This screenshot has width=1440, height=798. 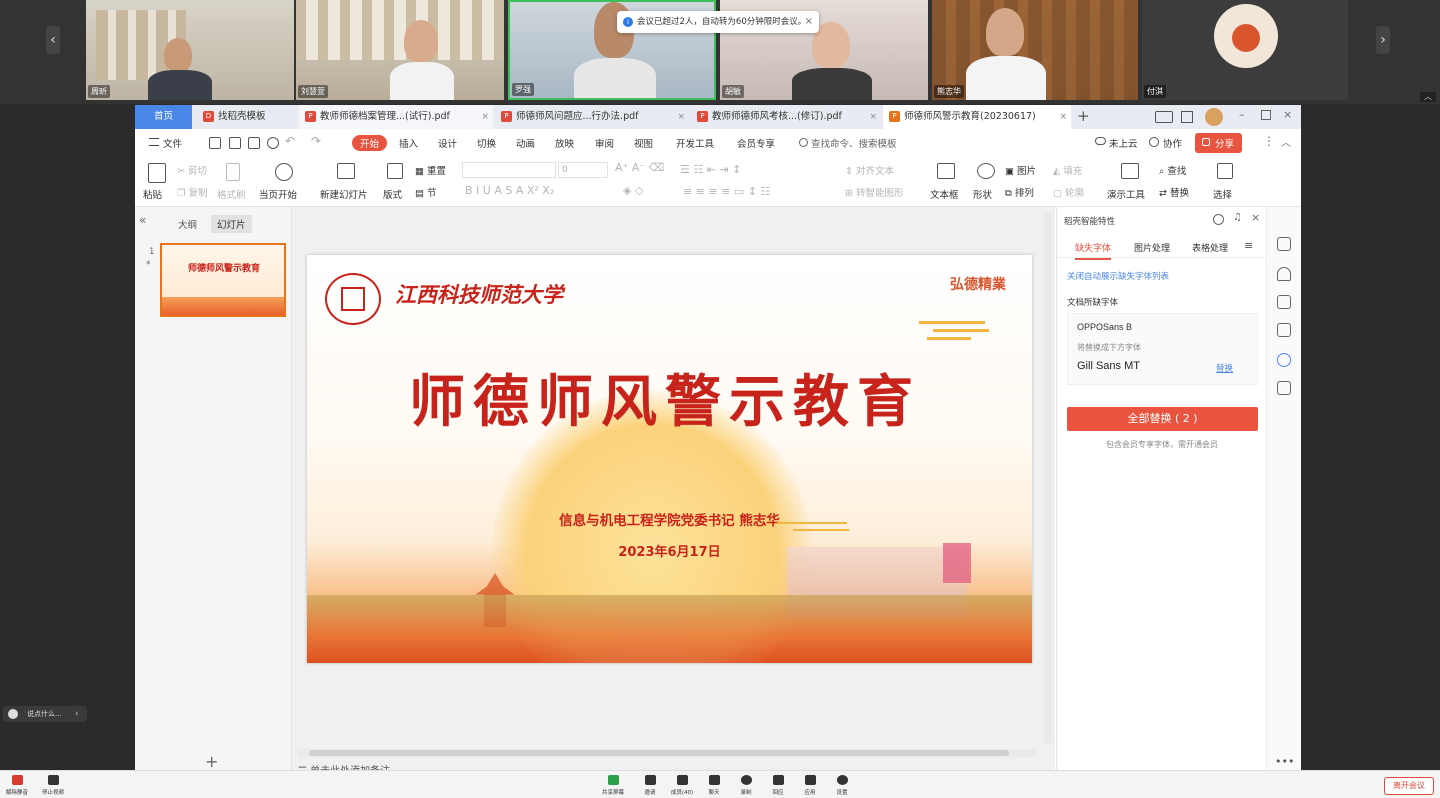 I want to click on paste-icon, so click(x=157, y=173).